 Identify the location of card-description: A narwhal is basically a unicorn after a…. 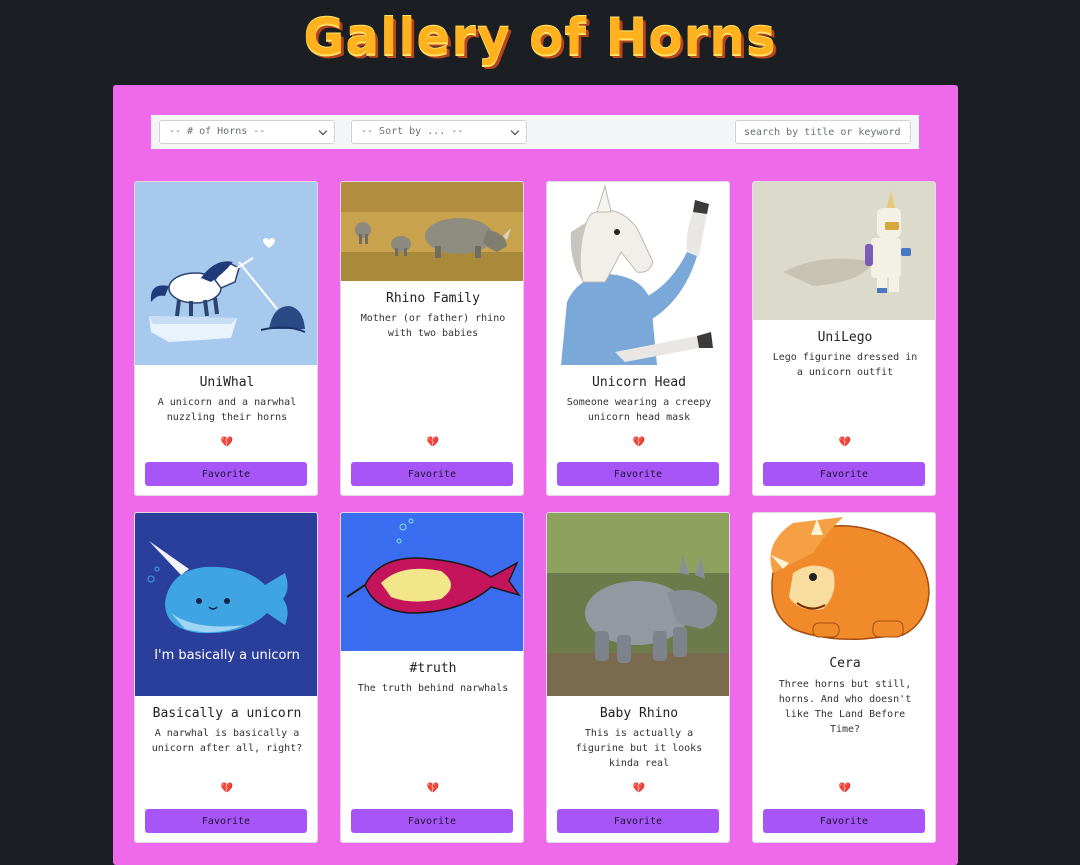
(227, 741).